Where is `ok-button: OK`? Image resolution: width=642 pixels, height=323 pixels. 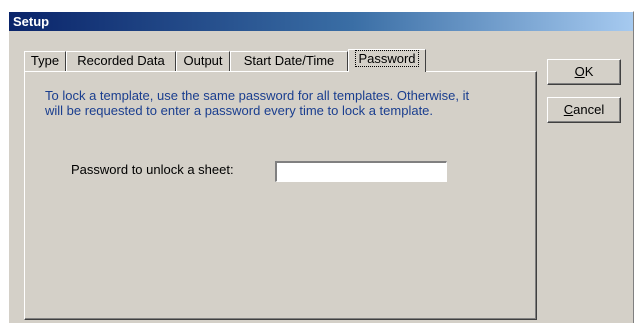
ok-button: OK is located at coordinates (584, 72).